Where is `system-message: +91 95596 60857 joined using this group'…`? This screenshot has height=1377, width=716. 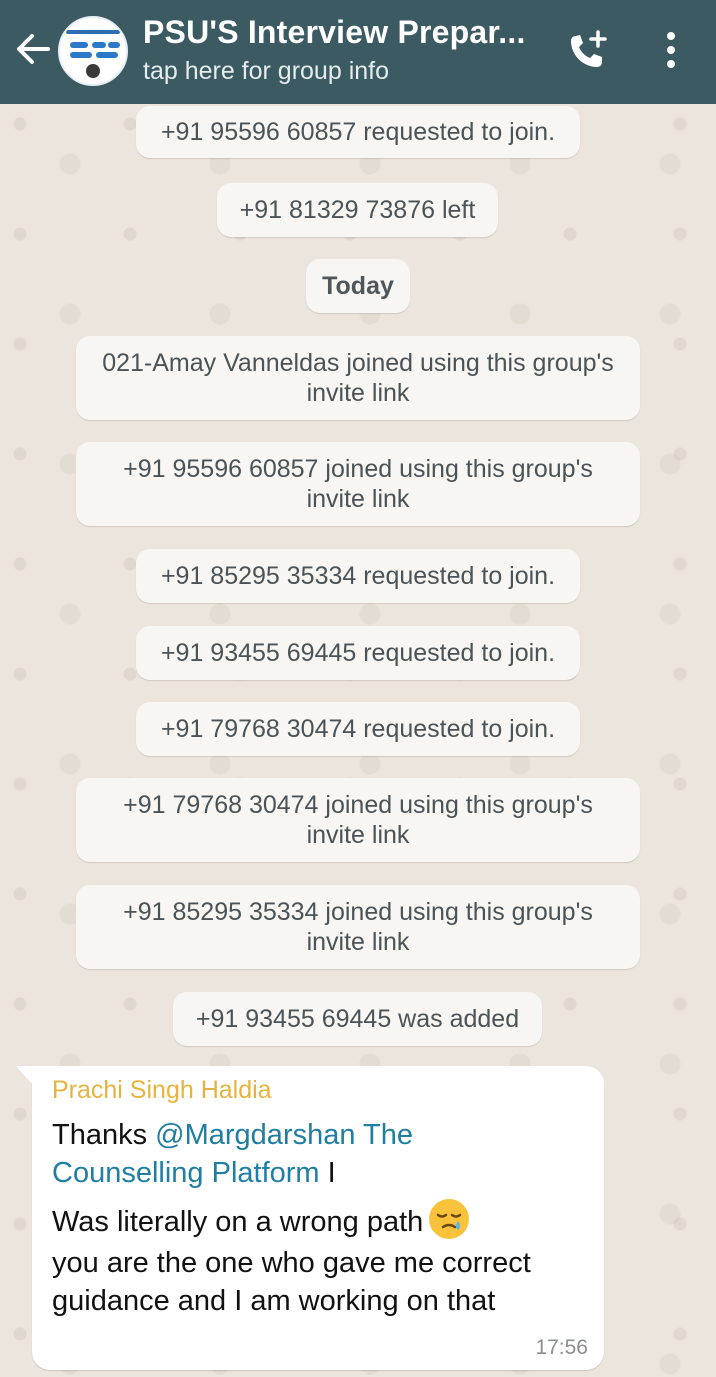
system-message: +91 95596 60857 joined using this group'… is located at coordinates (358, 484).